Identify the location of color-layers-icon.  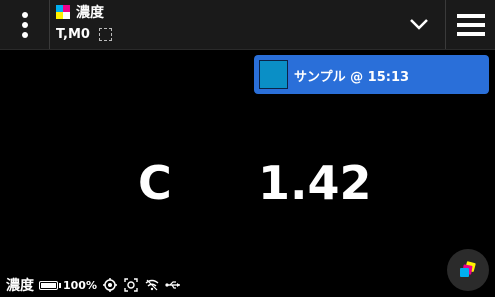
(468, 269).